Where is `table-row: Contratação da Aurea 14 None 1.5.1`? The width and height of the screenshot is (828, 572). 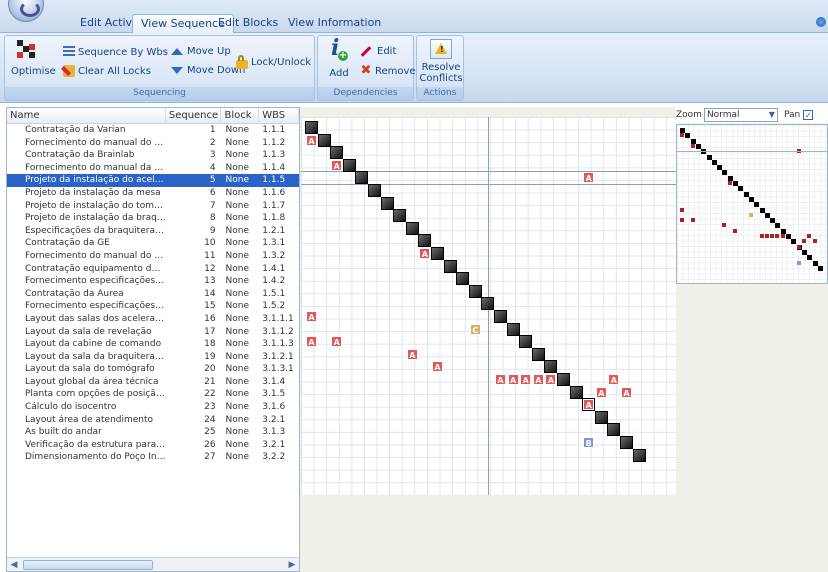
table-row: Contratação da Aurea 14 None 1.5.1 is located at coordinates (153, 294).